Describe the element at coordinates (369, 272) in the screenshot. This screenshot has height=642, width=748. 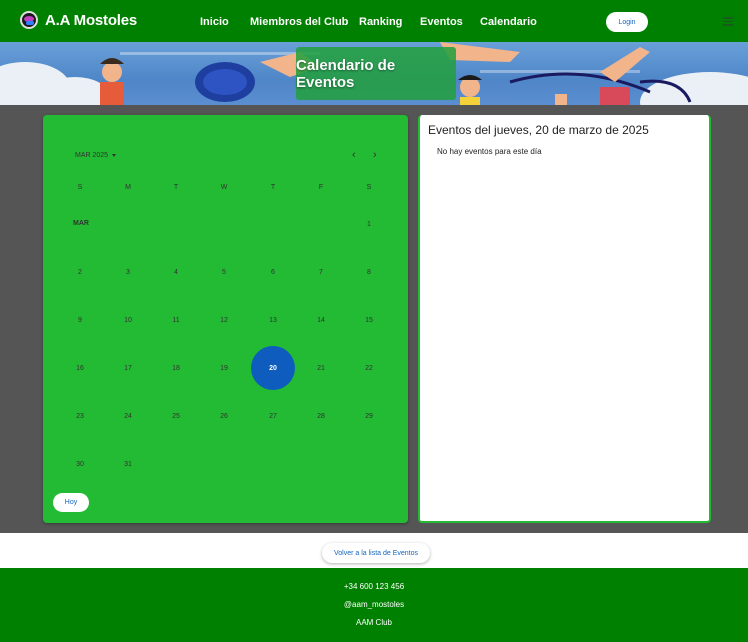
I see `calendar-day: 8` at that location.